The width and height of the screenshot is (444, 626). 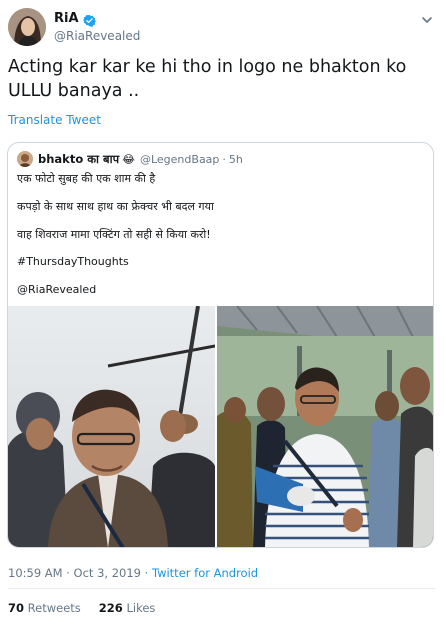 What do you see at coordinates (427, 19) in the screenshot?
I see `chevron-down-icon` at bounding box center [427, 19].